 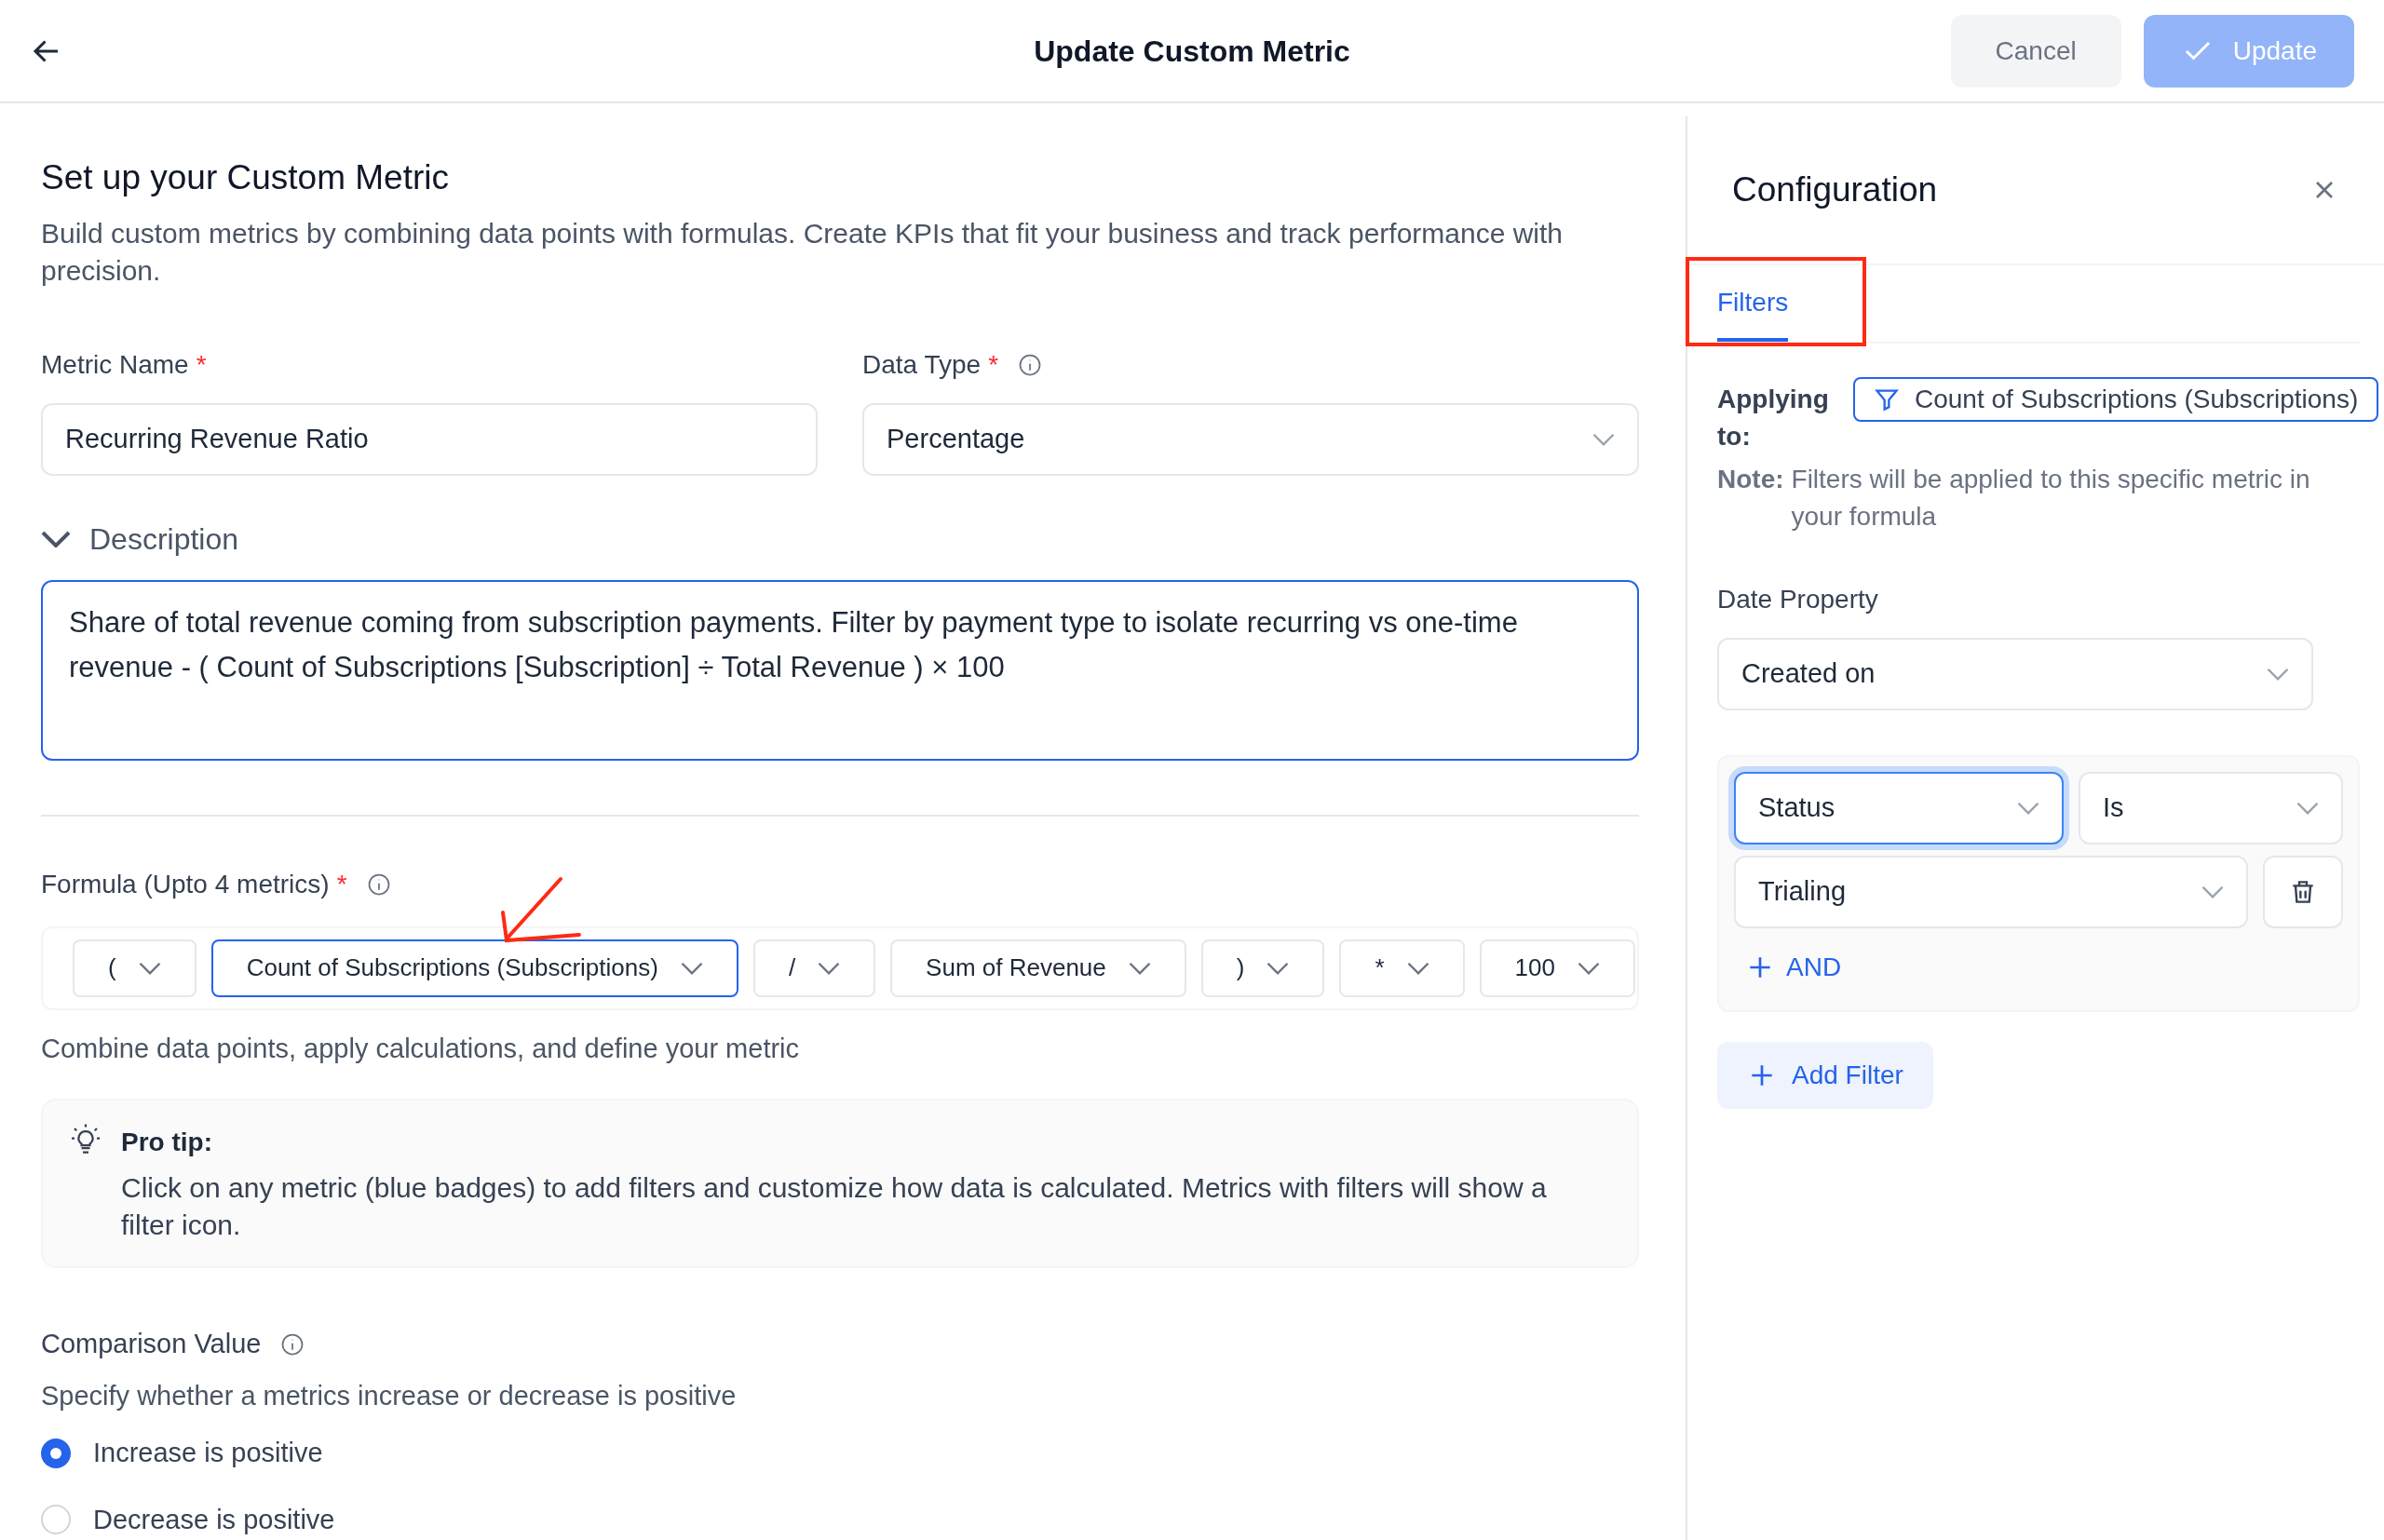 What do you see at coordinates (1798, 600) in the screenshot?
I see `field-label: Date Property` at bounding box center [1798, 600].